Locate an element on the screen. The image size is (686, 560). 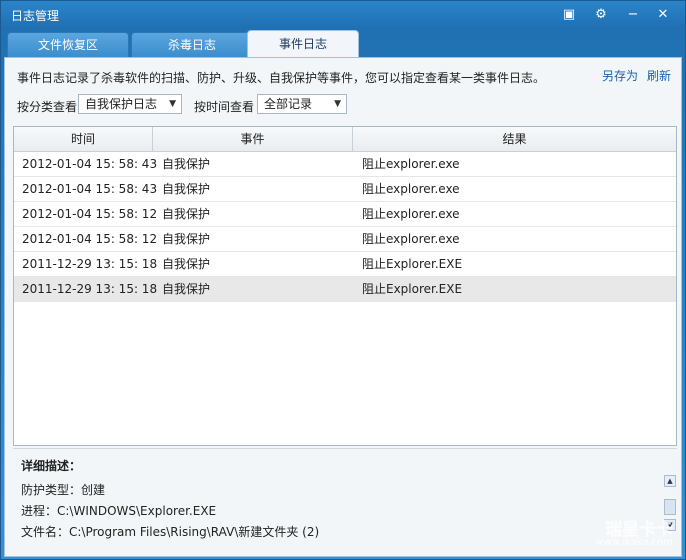
tab-file-recovery: 文件恢复区 is located at coordinates (68, 45).